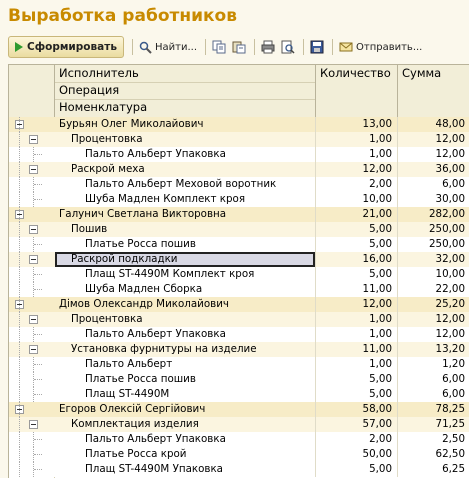  I want to click on save-icon, so click(317, 47).